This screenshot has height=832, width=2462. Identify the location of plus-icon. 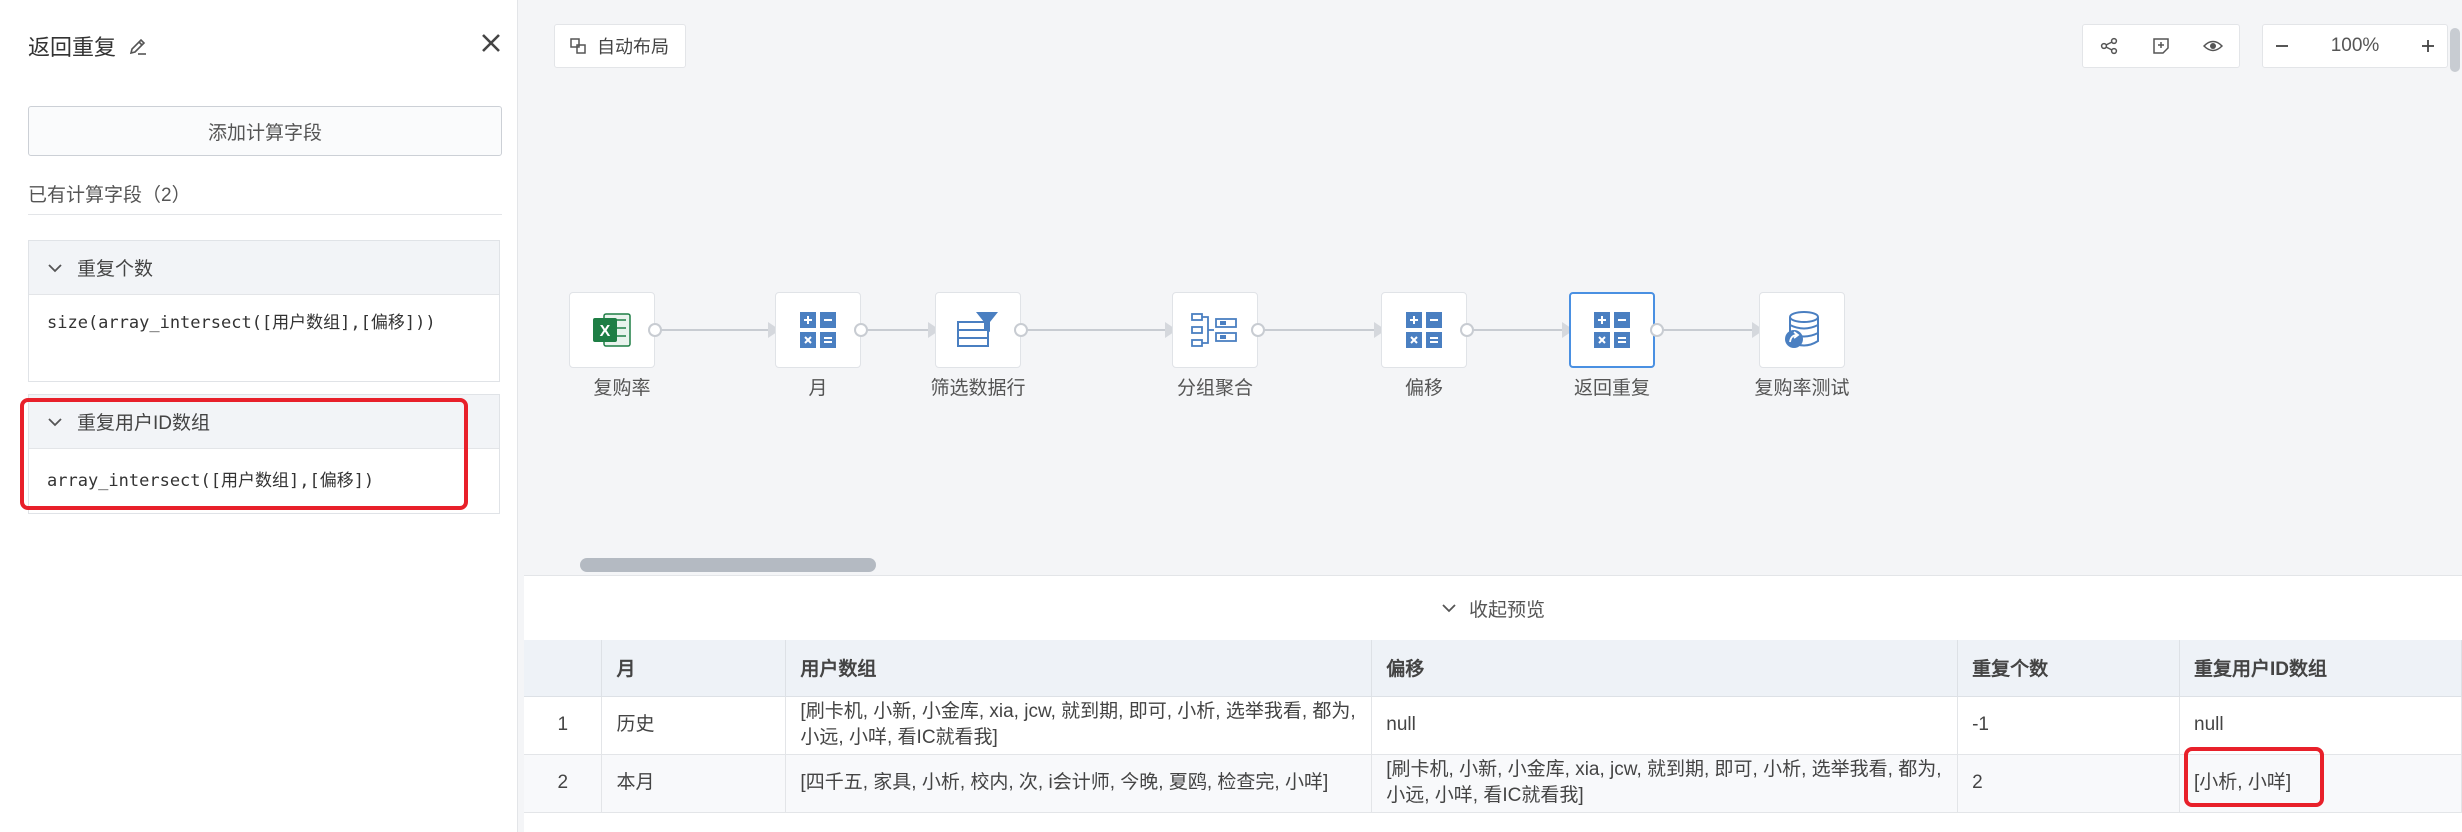
(2428, 46).